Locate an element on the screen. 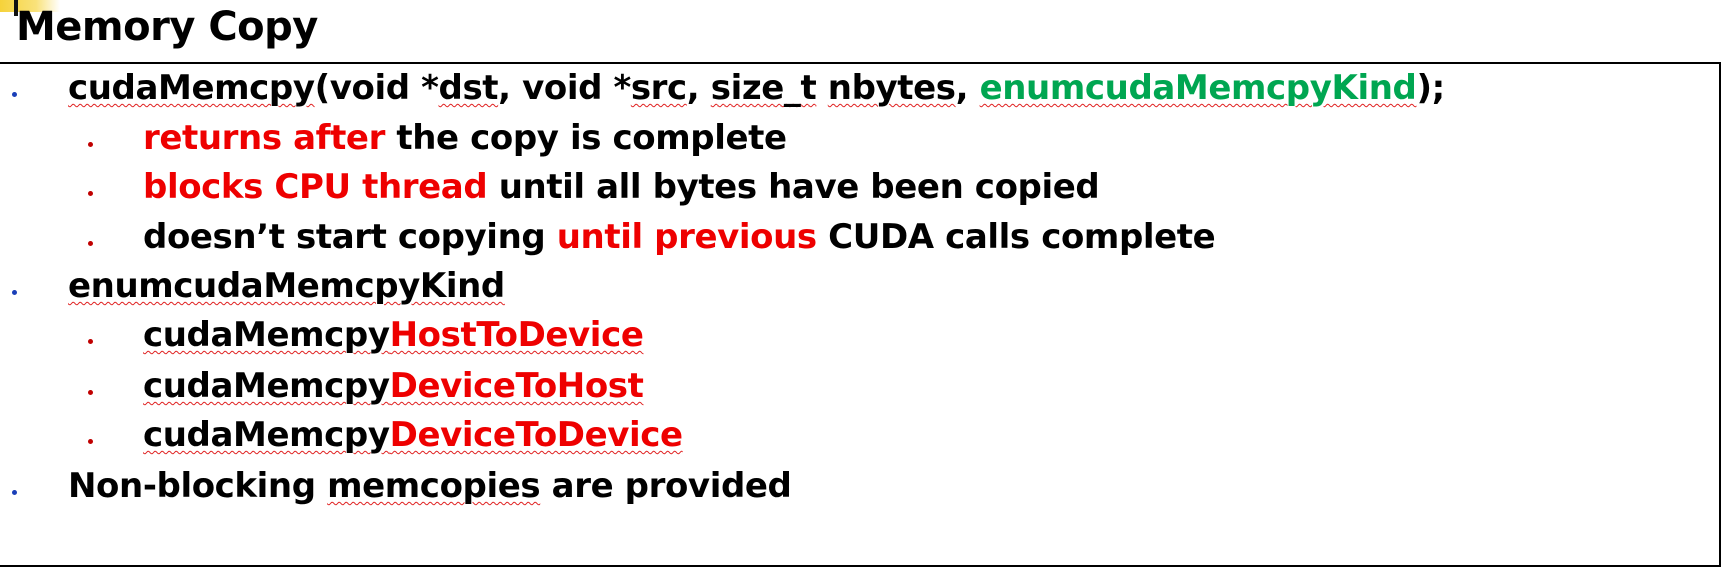  bullet-item: Non-blocking memcopies are provided is located at coordinates (430, 486).